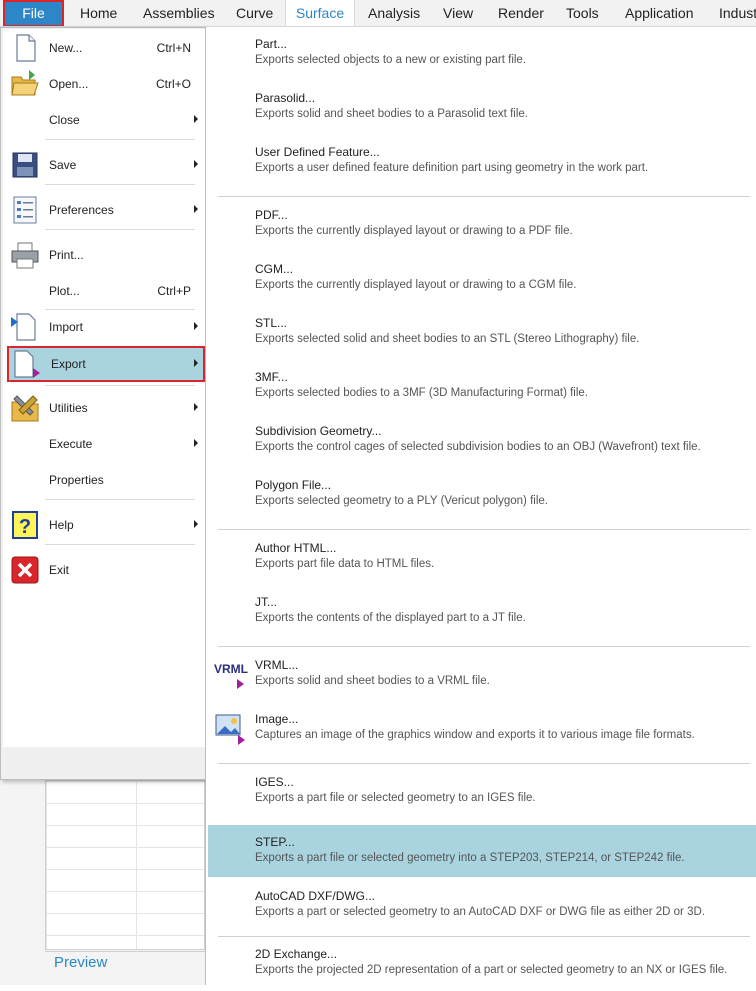 Image resolution: width=756 pixels, height=991 pixels. I want to click on tab-view: View, so click(458, 13).